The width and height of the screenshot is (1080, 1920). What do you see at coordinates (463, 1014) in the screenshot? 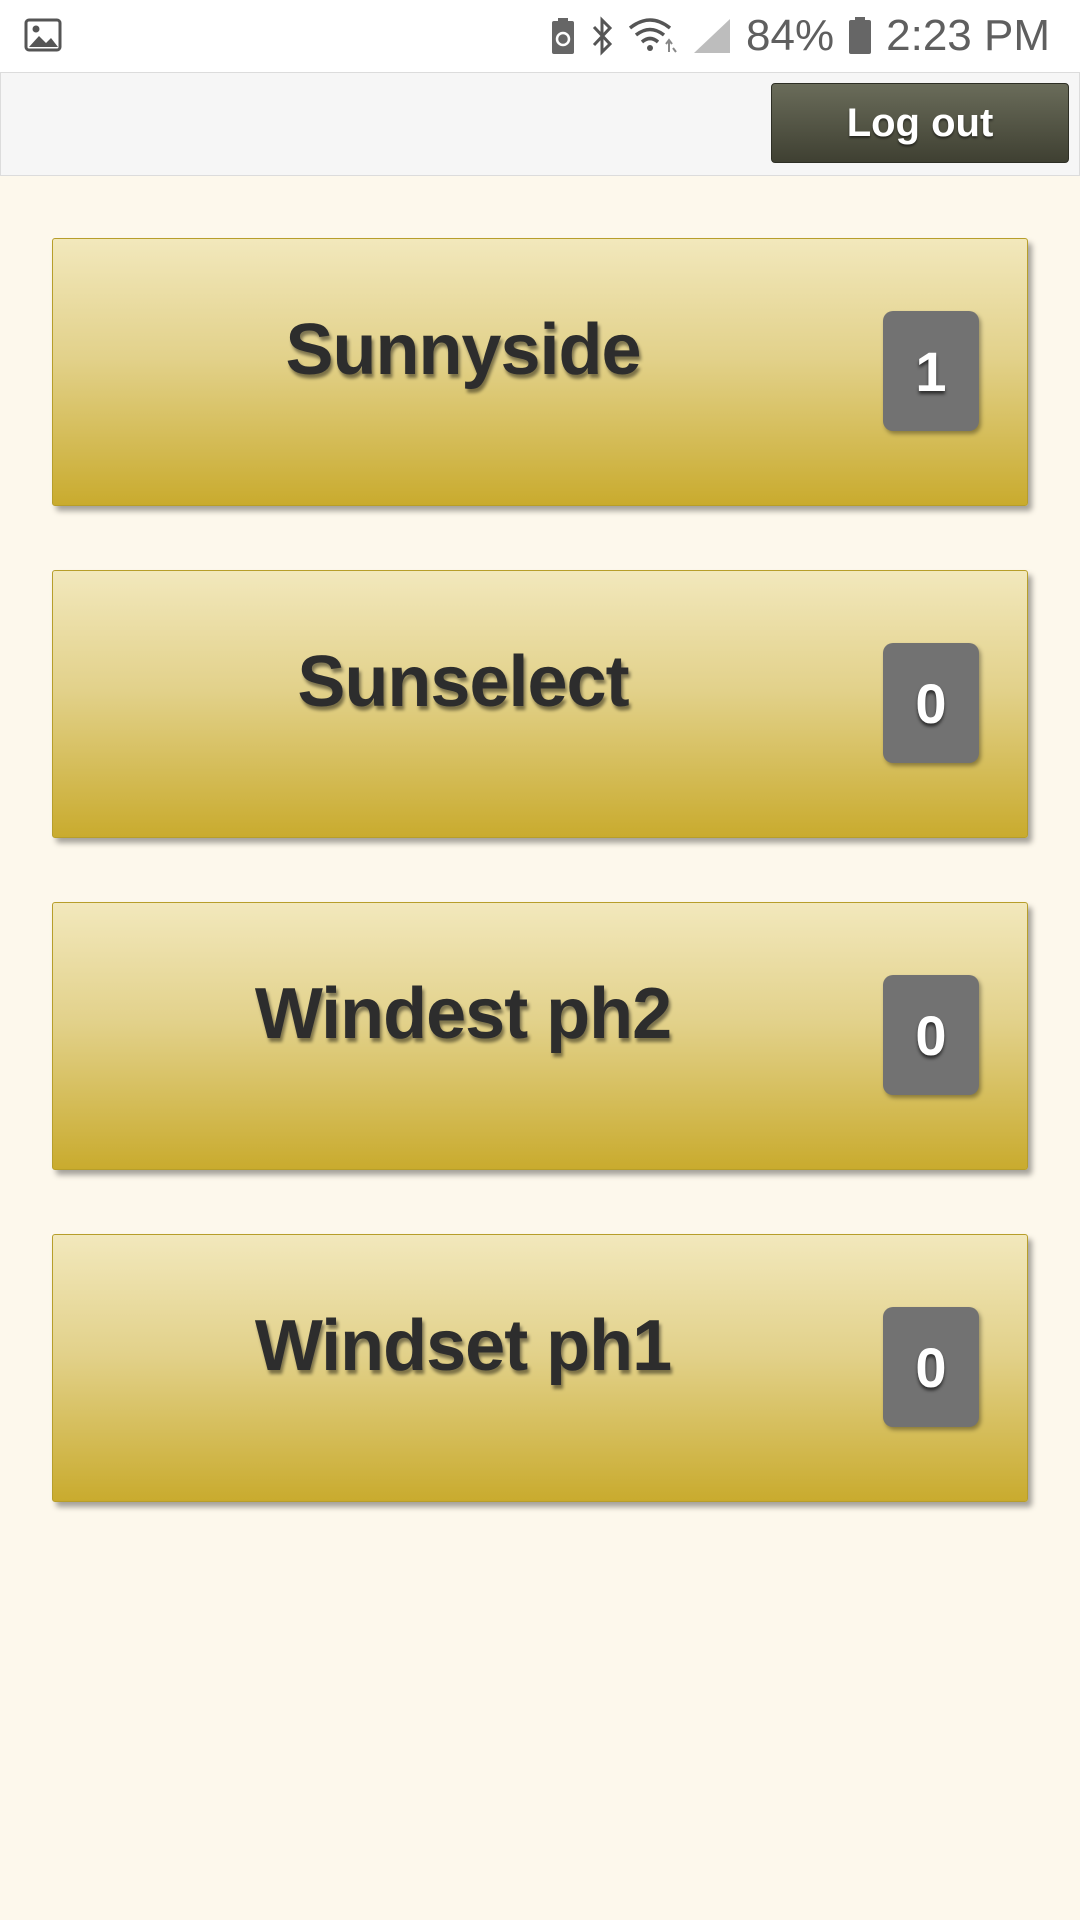
I see `site-name: Windest ph2` at bounding box center [463, 1014].